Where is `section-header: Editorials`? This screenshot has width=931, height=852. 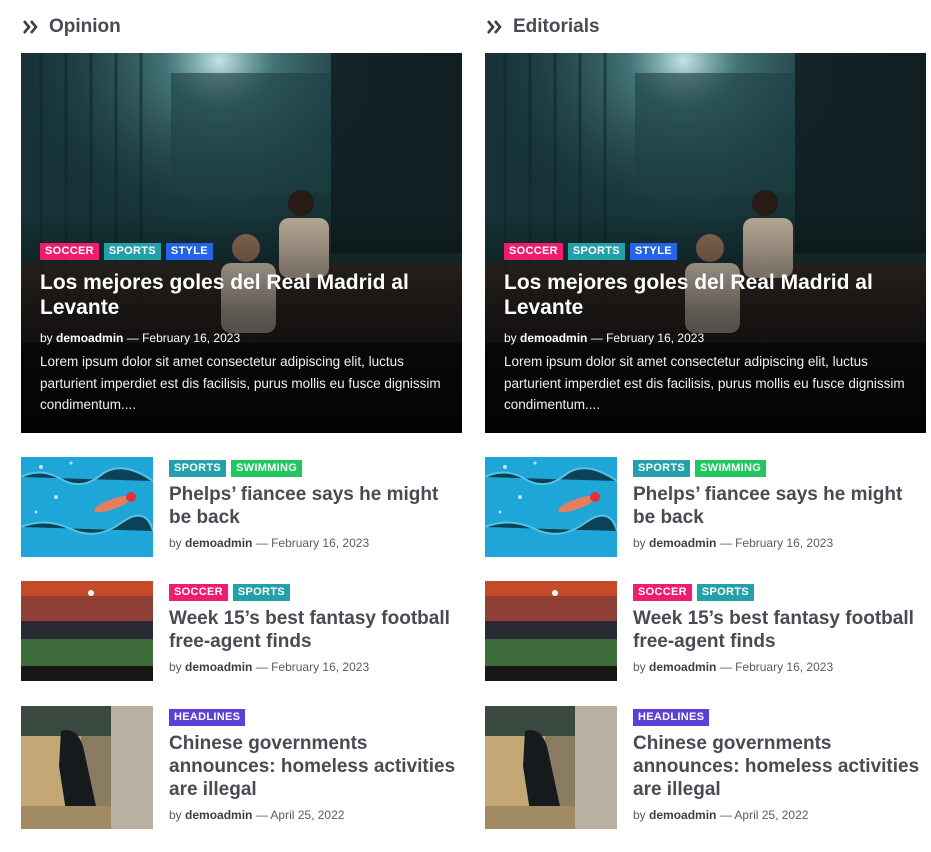
section-header: Editorials is located at coordinates (705, 26).